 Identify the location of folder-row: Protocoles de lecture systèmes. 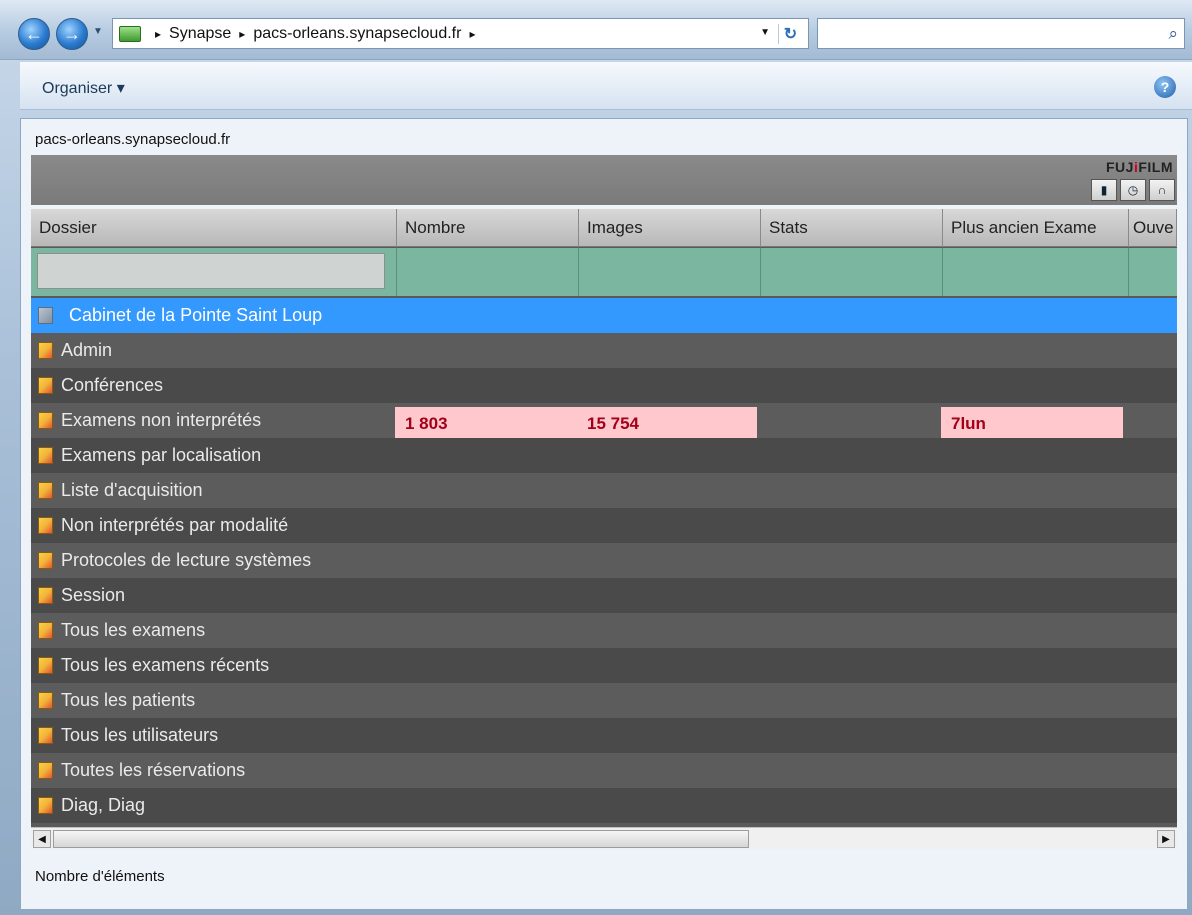
(604, 560).